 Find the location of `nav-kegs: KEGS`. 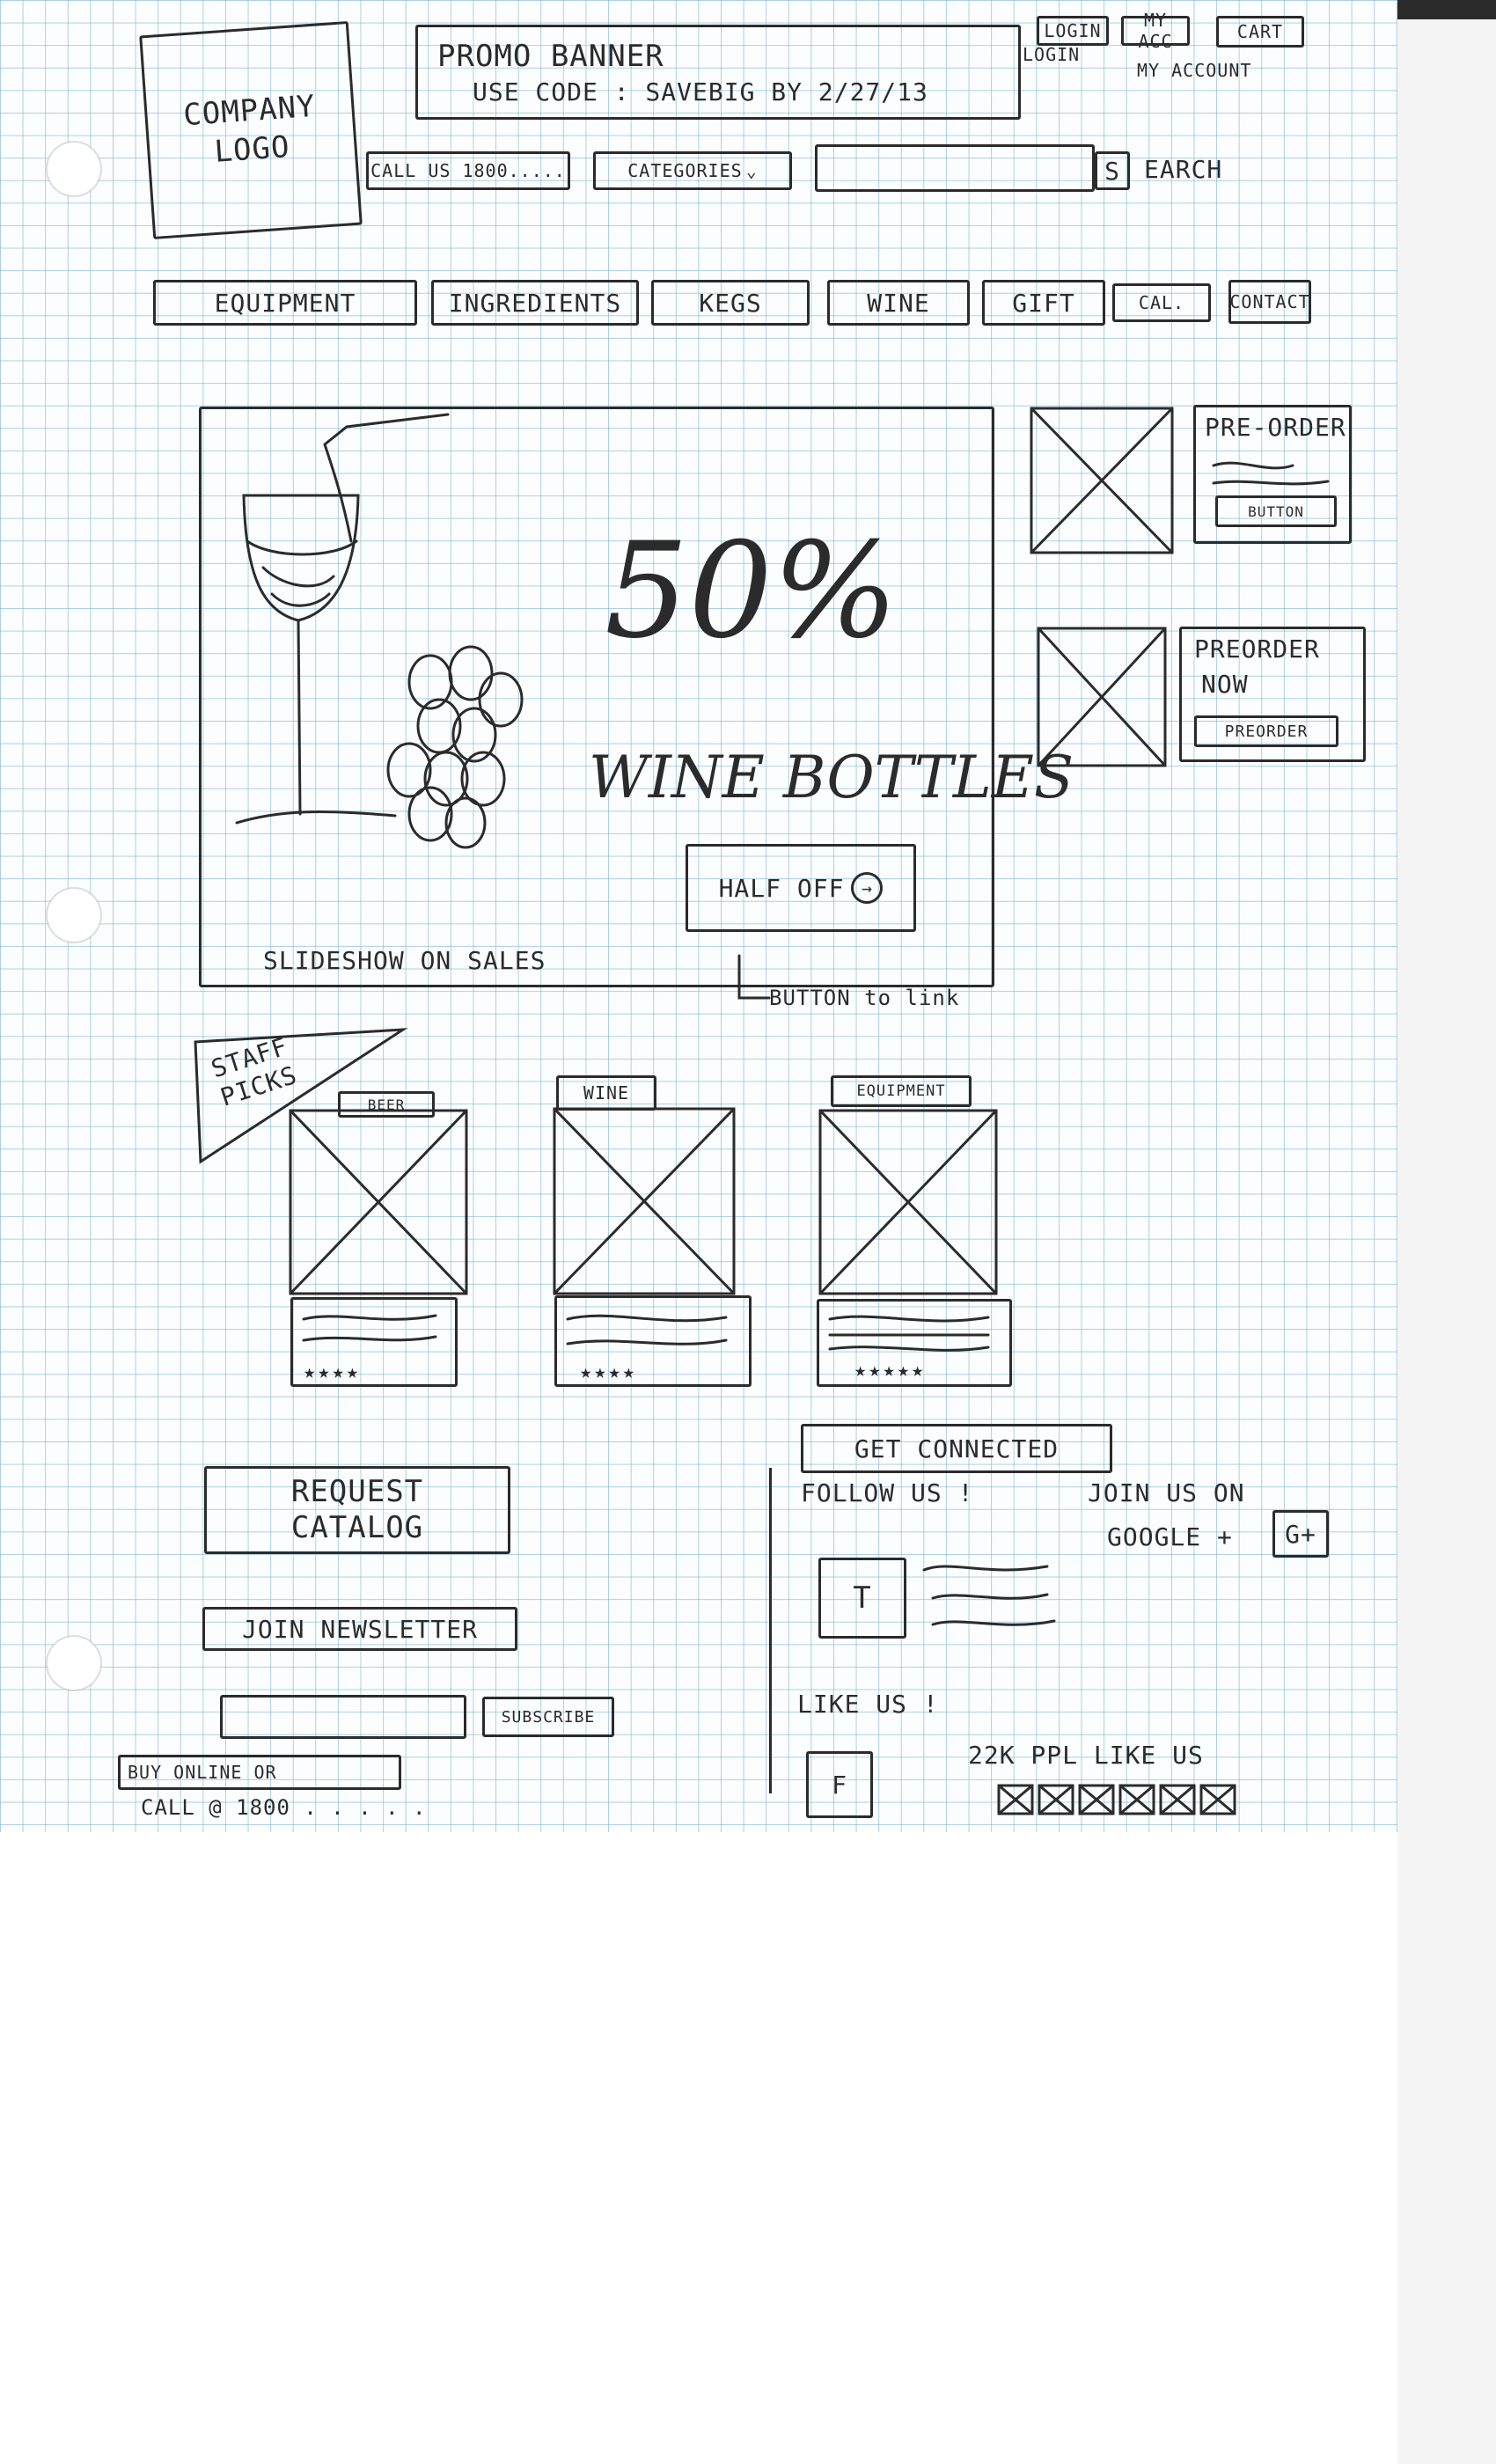

nav-kegs: KEGS is located at coordinates (731, 303).